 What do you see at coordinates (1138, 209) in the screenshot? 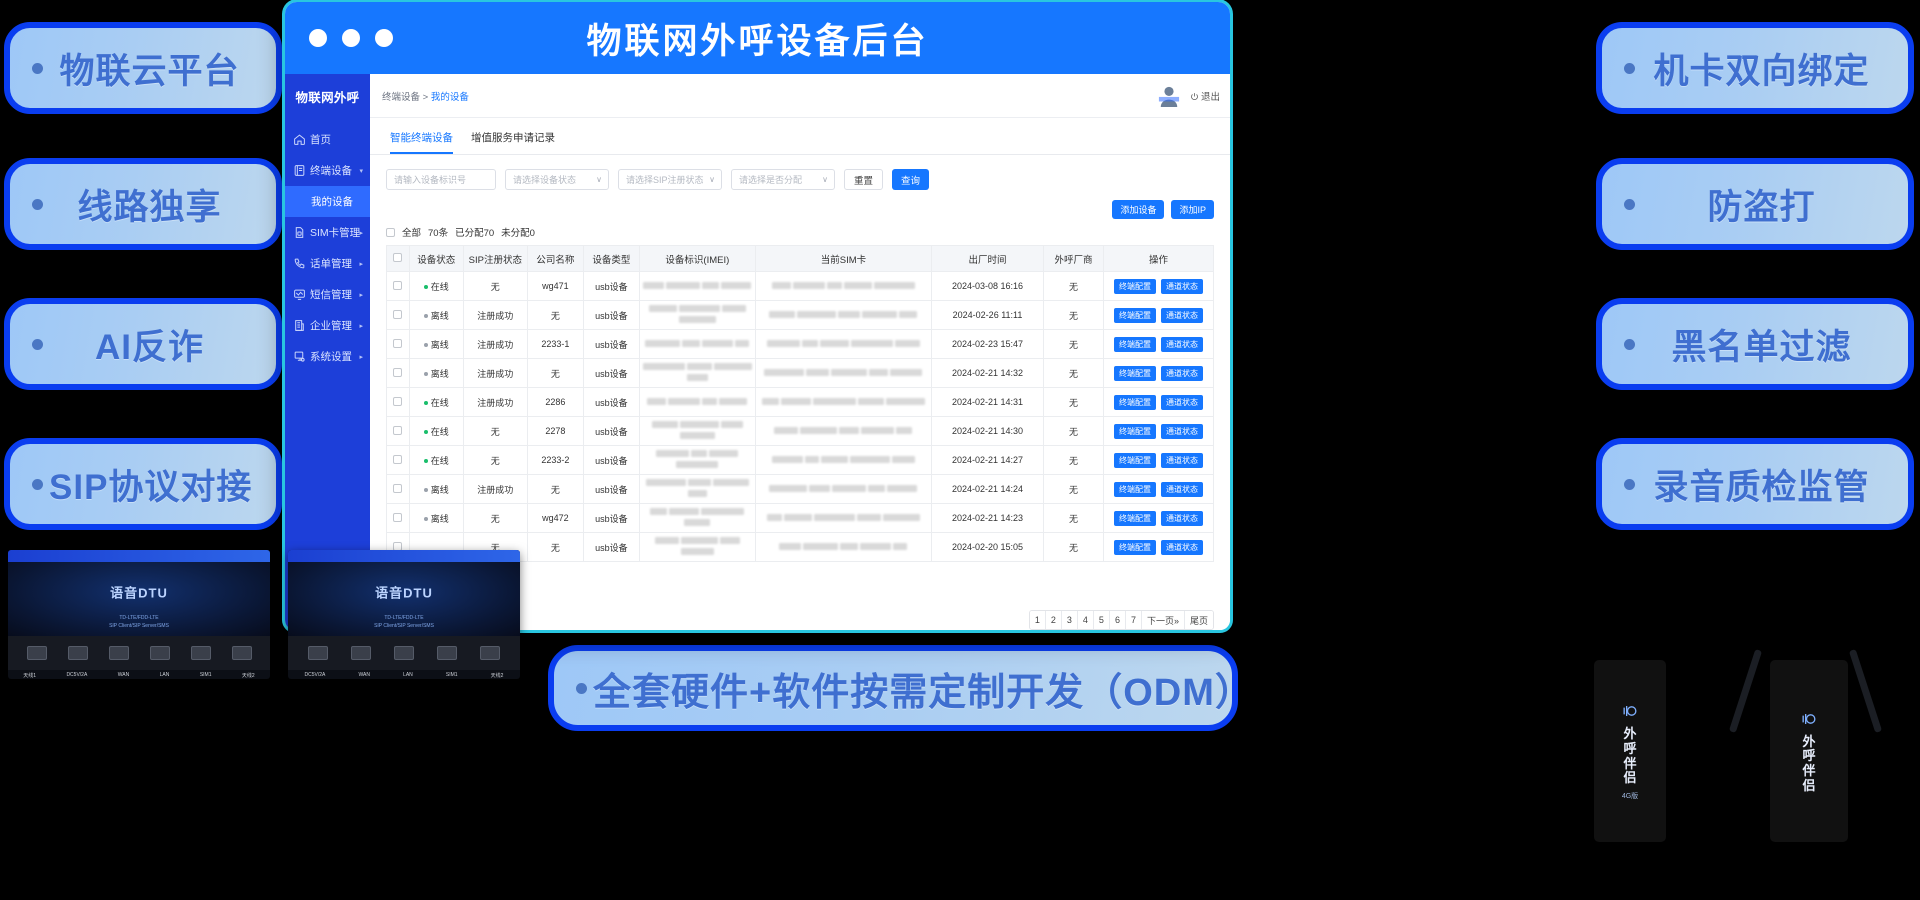
I see `add-device-button: 添加设备` at bounding box center [1138, 209].